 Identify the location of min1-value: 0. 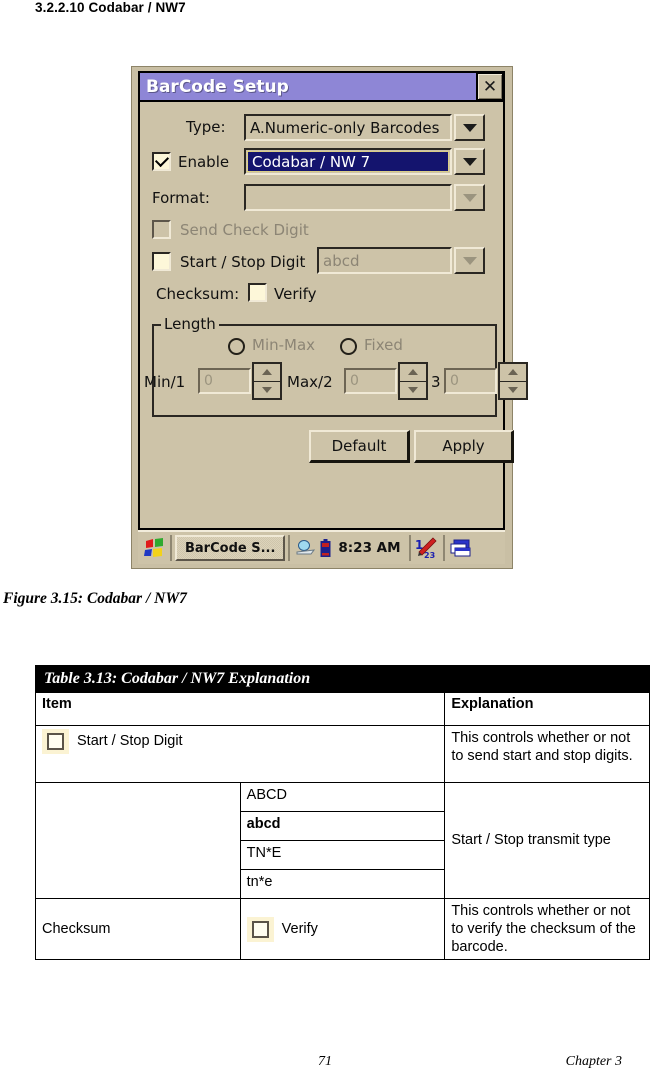
(208, 381).